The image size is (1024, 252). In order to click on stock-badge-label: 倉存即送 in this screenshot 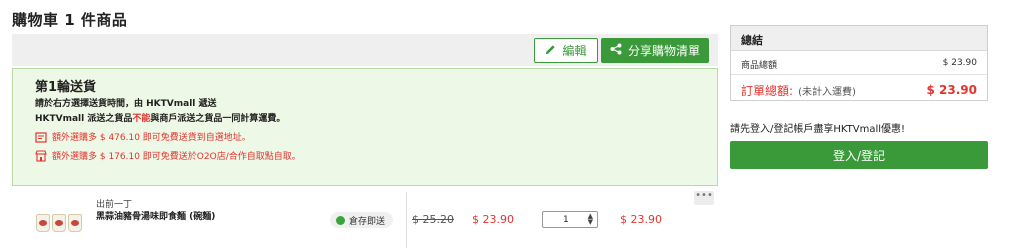, I will do `click(367, 221)`.